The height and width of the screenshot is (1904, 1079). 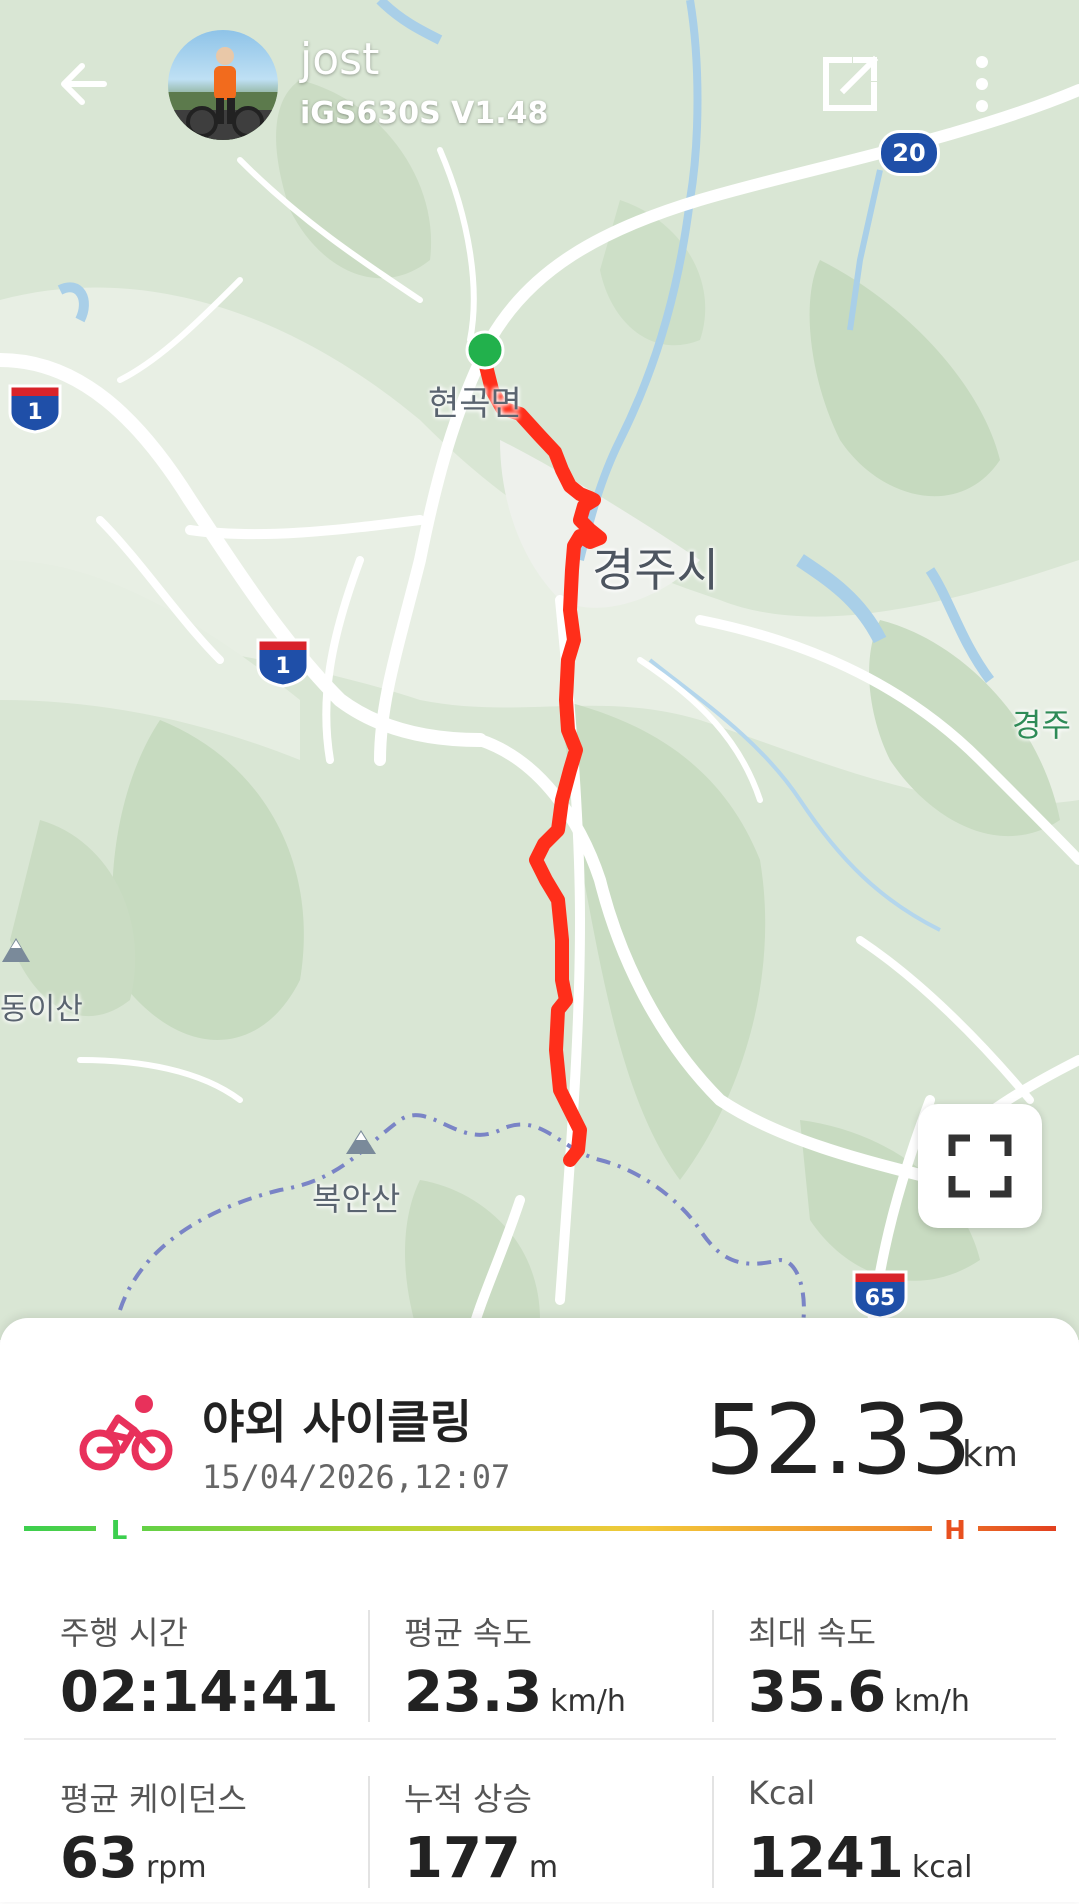 What do you see at coordinates (909, 153) in the screenshot?
I see `route-20-shield: 20` at bounding box center [909, 153].